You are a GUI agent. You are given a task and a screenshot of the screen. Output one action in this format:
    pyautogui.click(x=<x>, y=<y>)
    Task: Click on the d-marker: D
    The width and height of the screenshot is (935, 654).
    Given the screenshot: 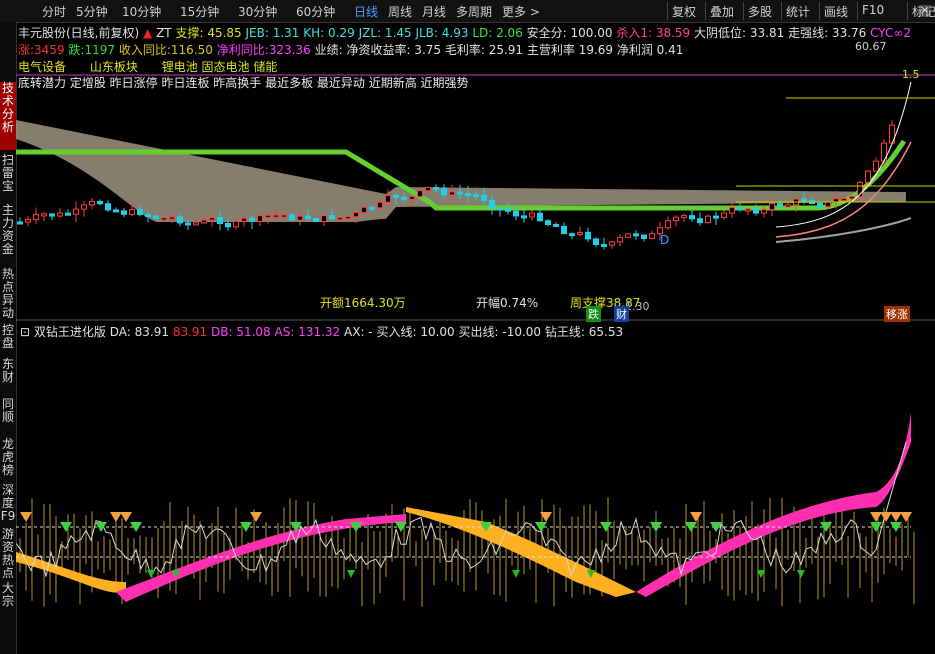 What is the action you would take?
    pyautogui.click(x=665, y=240)
    